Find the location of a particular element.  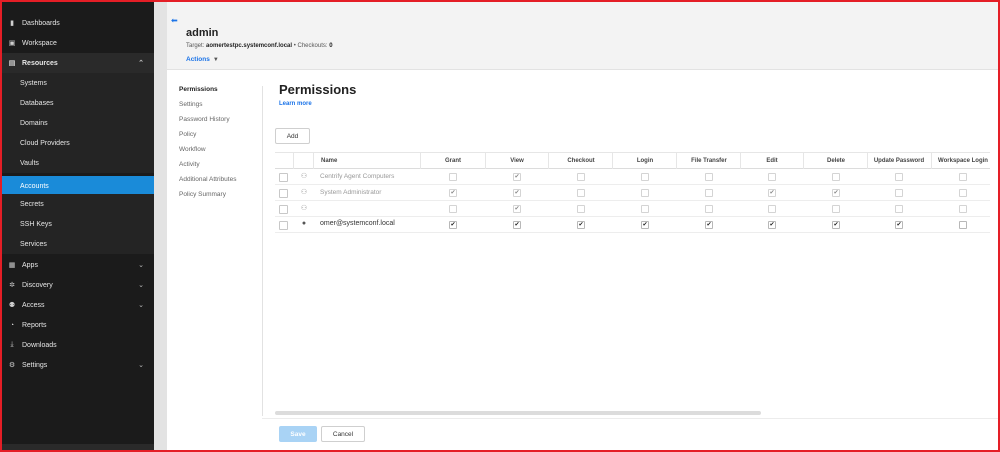

column-header-name: Name is located at coordinates (329, 161).